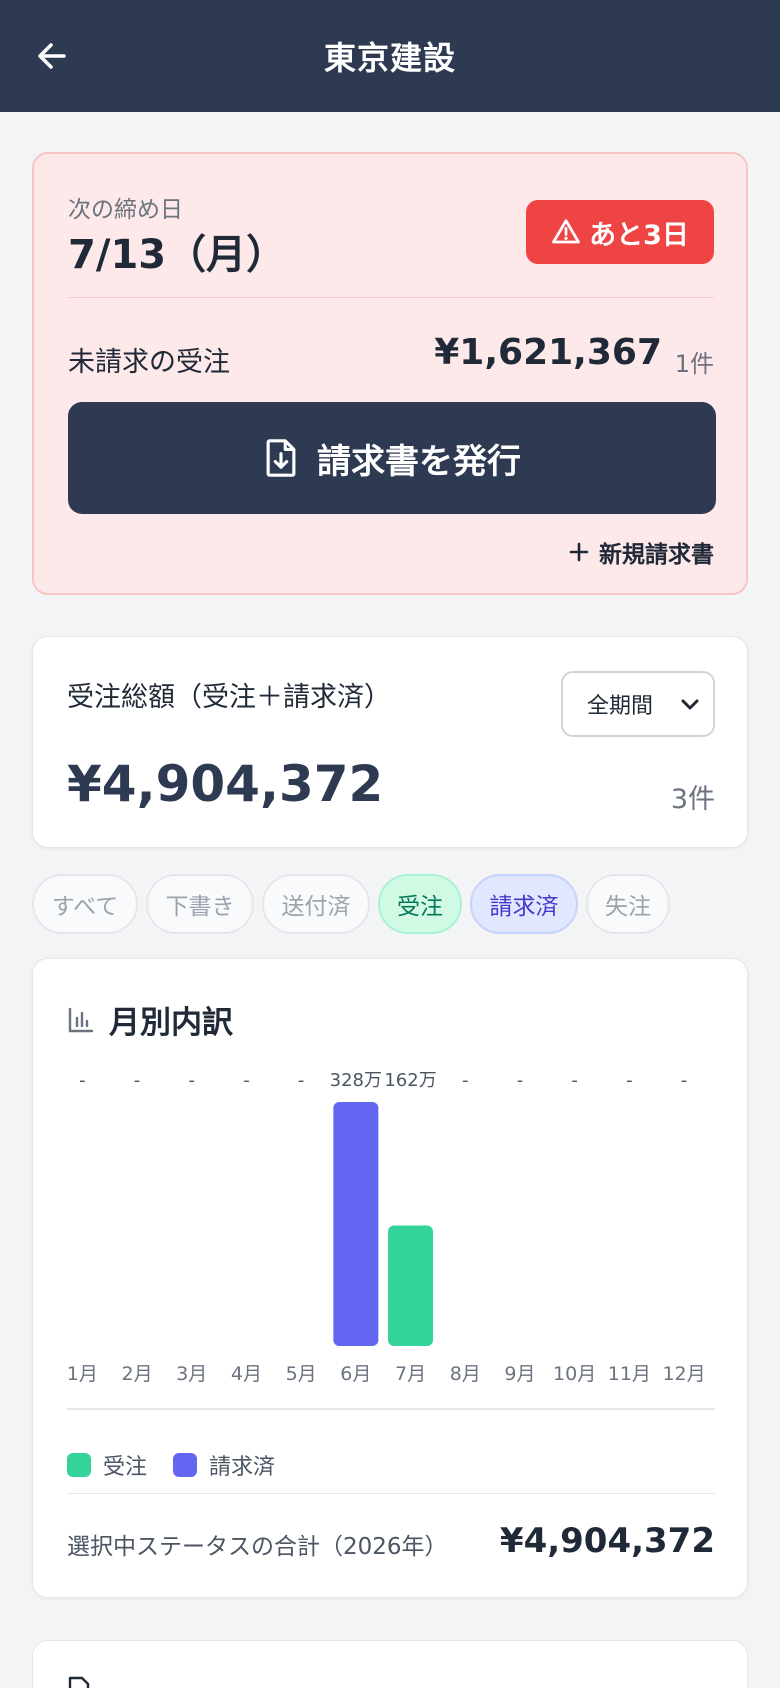  Describe the element at coordinates (656, 555) in the screenshot. I see `new-invoice-label: 新規請求書` at that location.